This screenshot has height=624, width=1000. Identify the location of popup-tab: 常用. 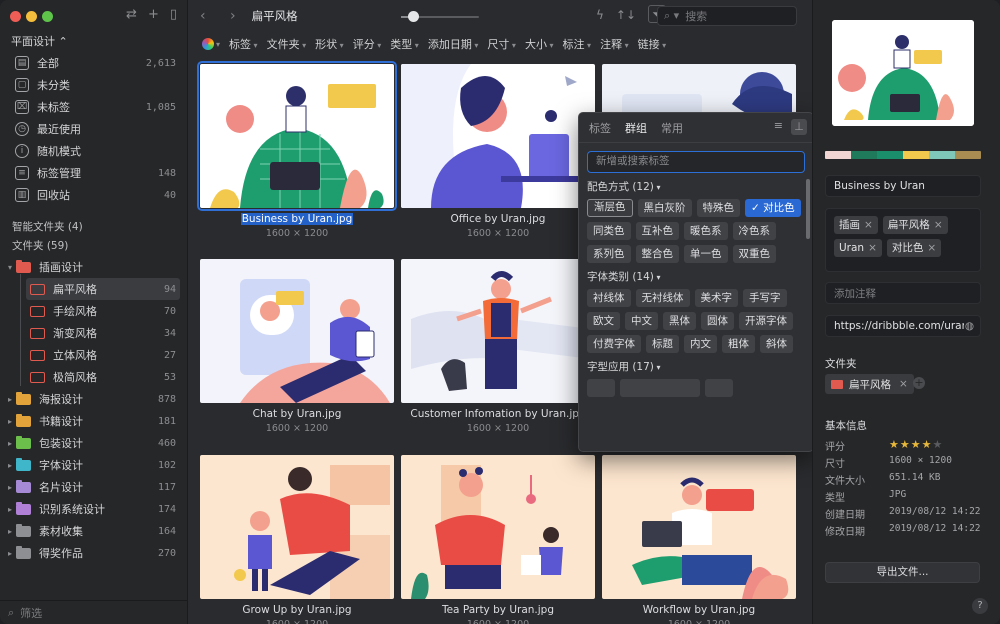
(672, 128).